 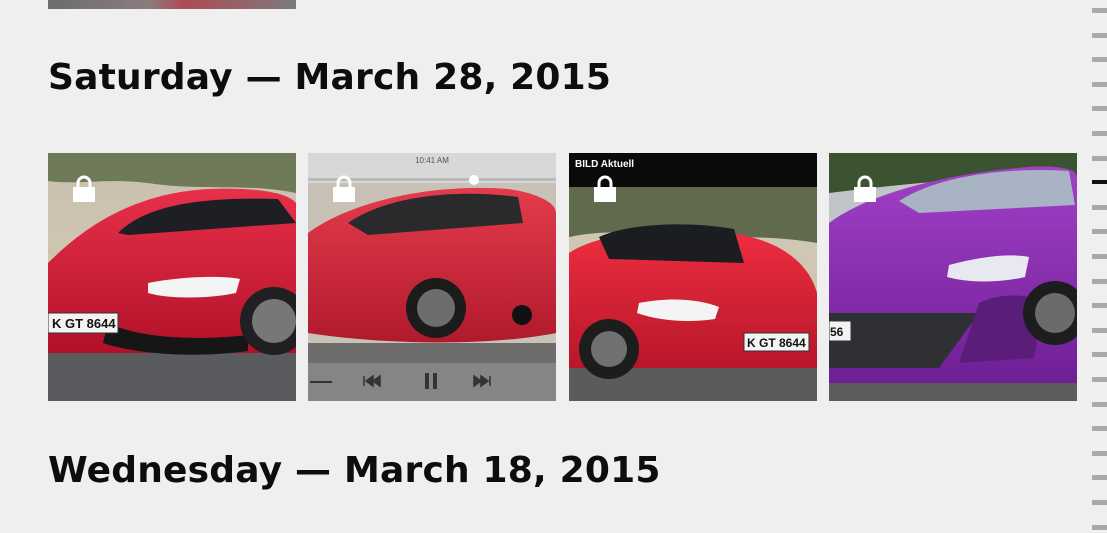 I want to click on photo-thumbnail: K GT 8644, so click(x=172, y=277).